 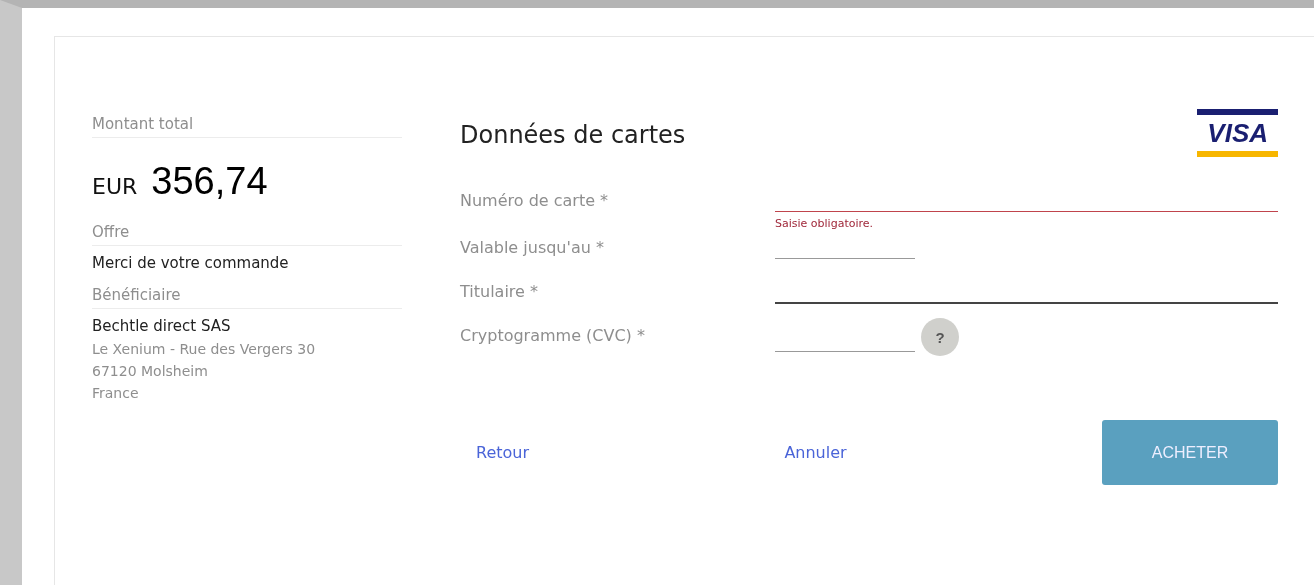 What do you see at coordinates (503, 452) in the screenshot?
I see `back-link: Retour` at bounding box center [503, 452].